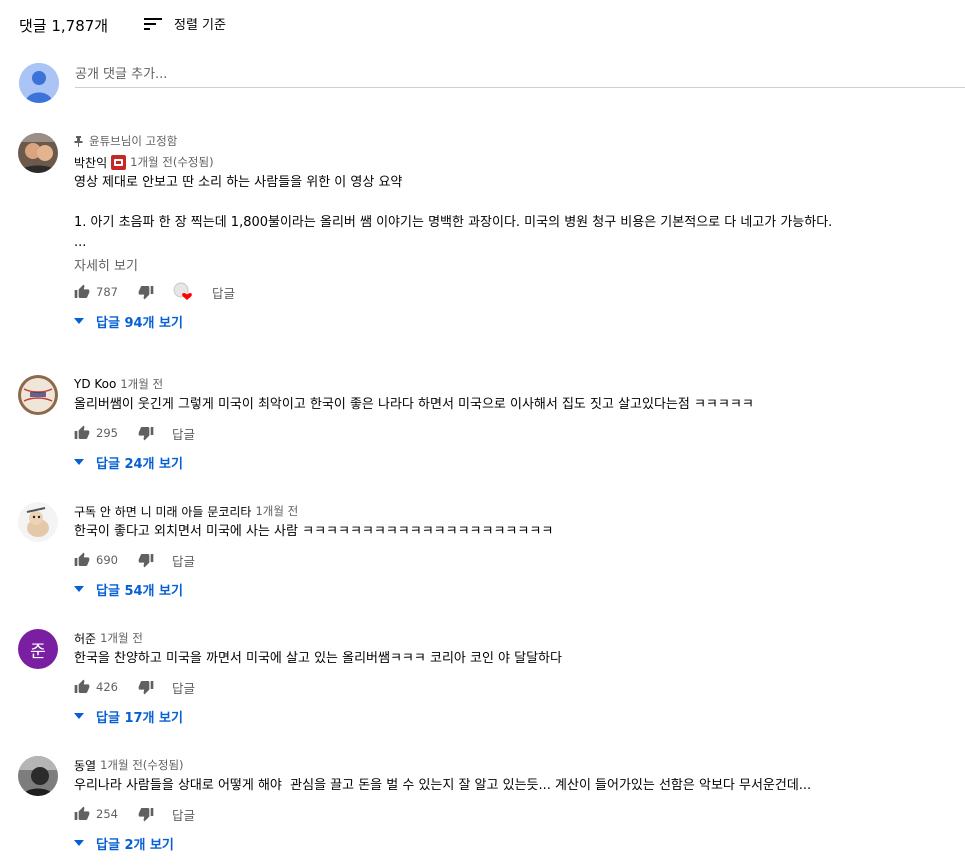 Image resolution: width=965 pixels, height=867 pixels. I want to click on comment-author: 박찬익, so click(90, 162).